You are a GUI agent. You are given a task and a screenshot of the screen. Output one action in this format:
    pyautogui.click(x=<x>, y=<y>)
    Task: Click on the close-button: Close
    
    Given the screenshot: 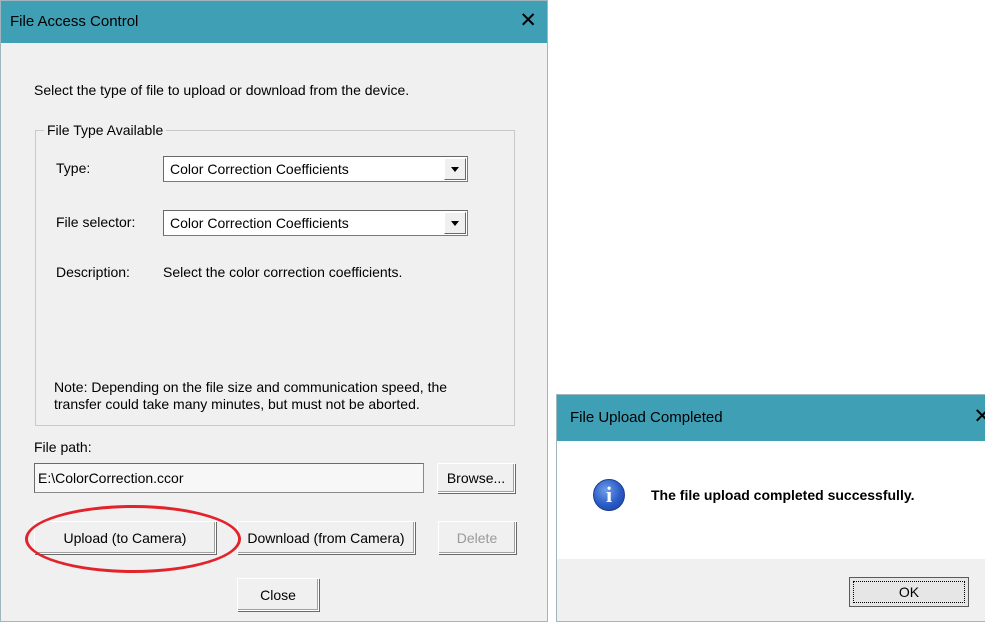 What is the action you would take?
    pyautogui.click(x=278, y=594)
    